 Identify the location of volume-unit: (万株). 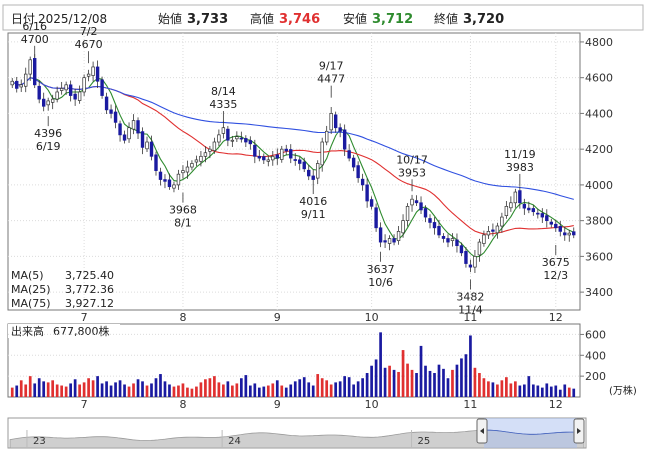
(623, 390).